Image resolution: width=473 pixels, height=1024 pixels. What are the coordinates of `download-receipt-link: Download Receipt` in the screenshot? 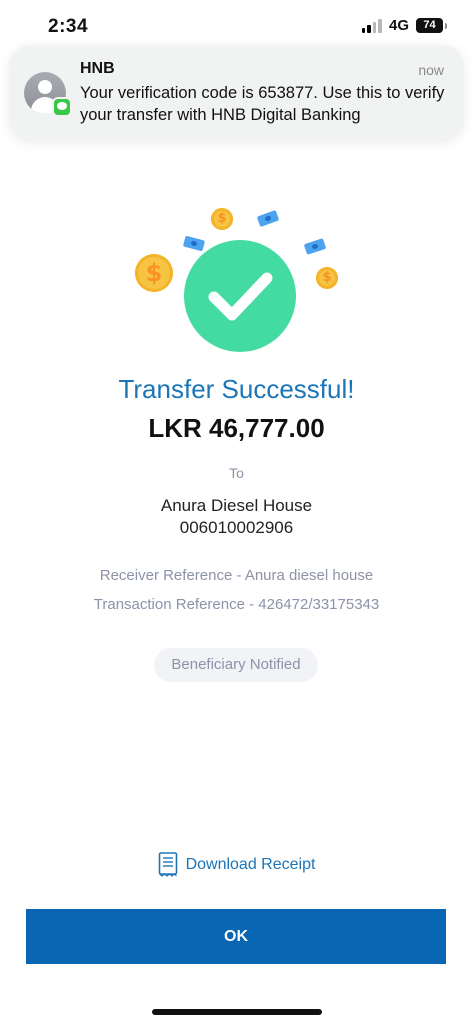 It's located at (236, 864).